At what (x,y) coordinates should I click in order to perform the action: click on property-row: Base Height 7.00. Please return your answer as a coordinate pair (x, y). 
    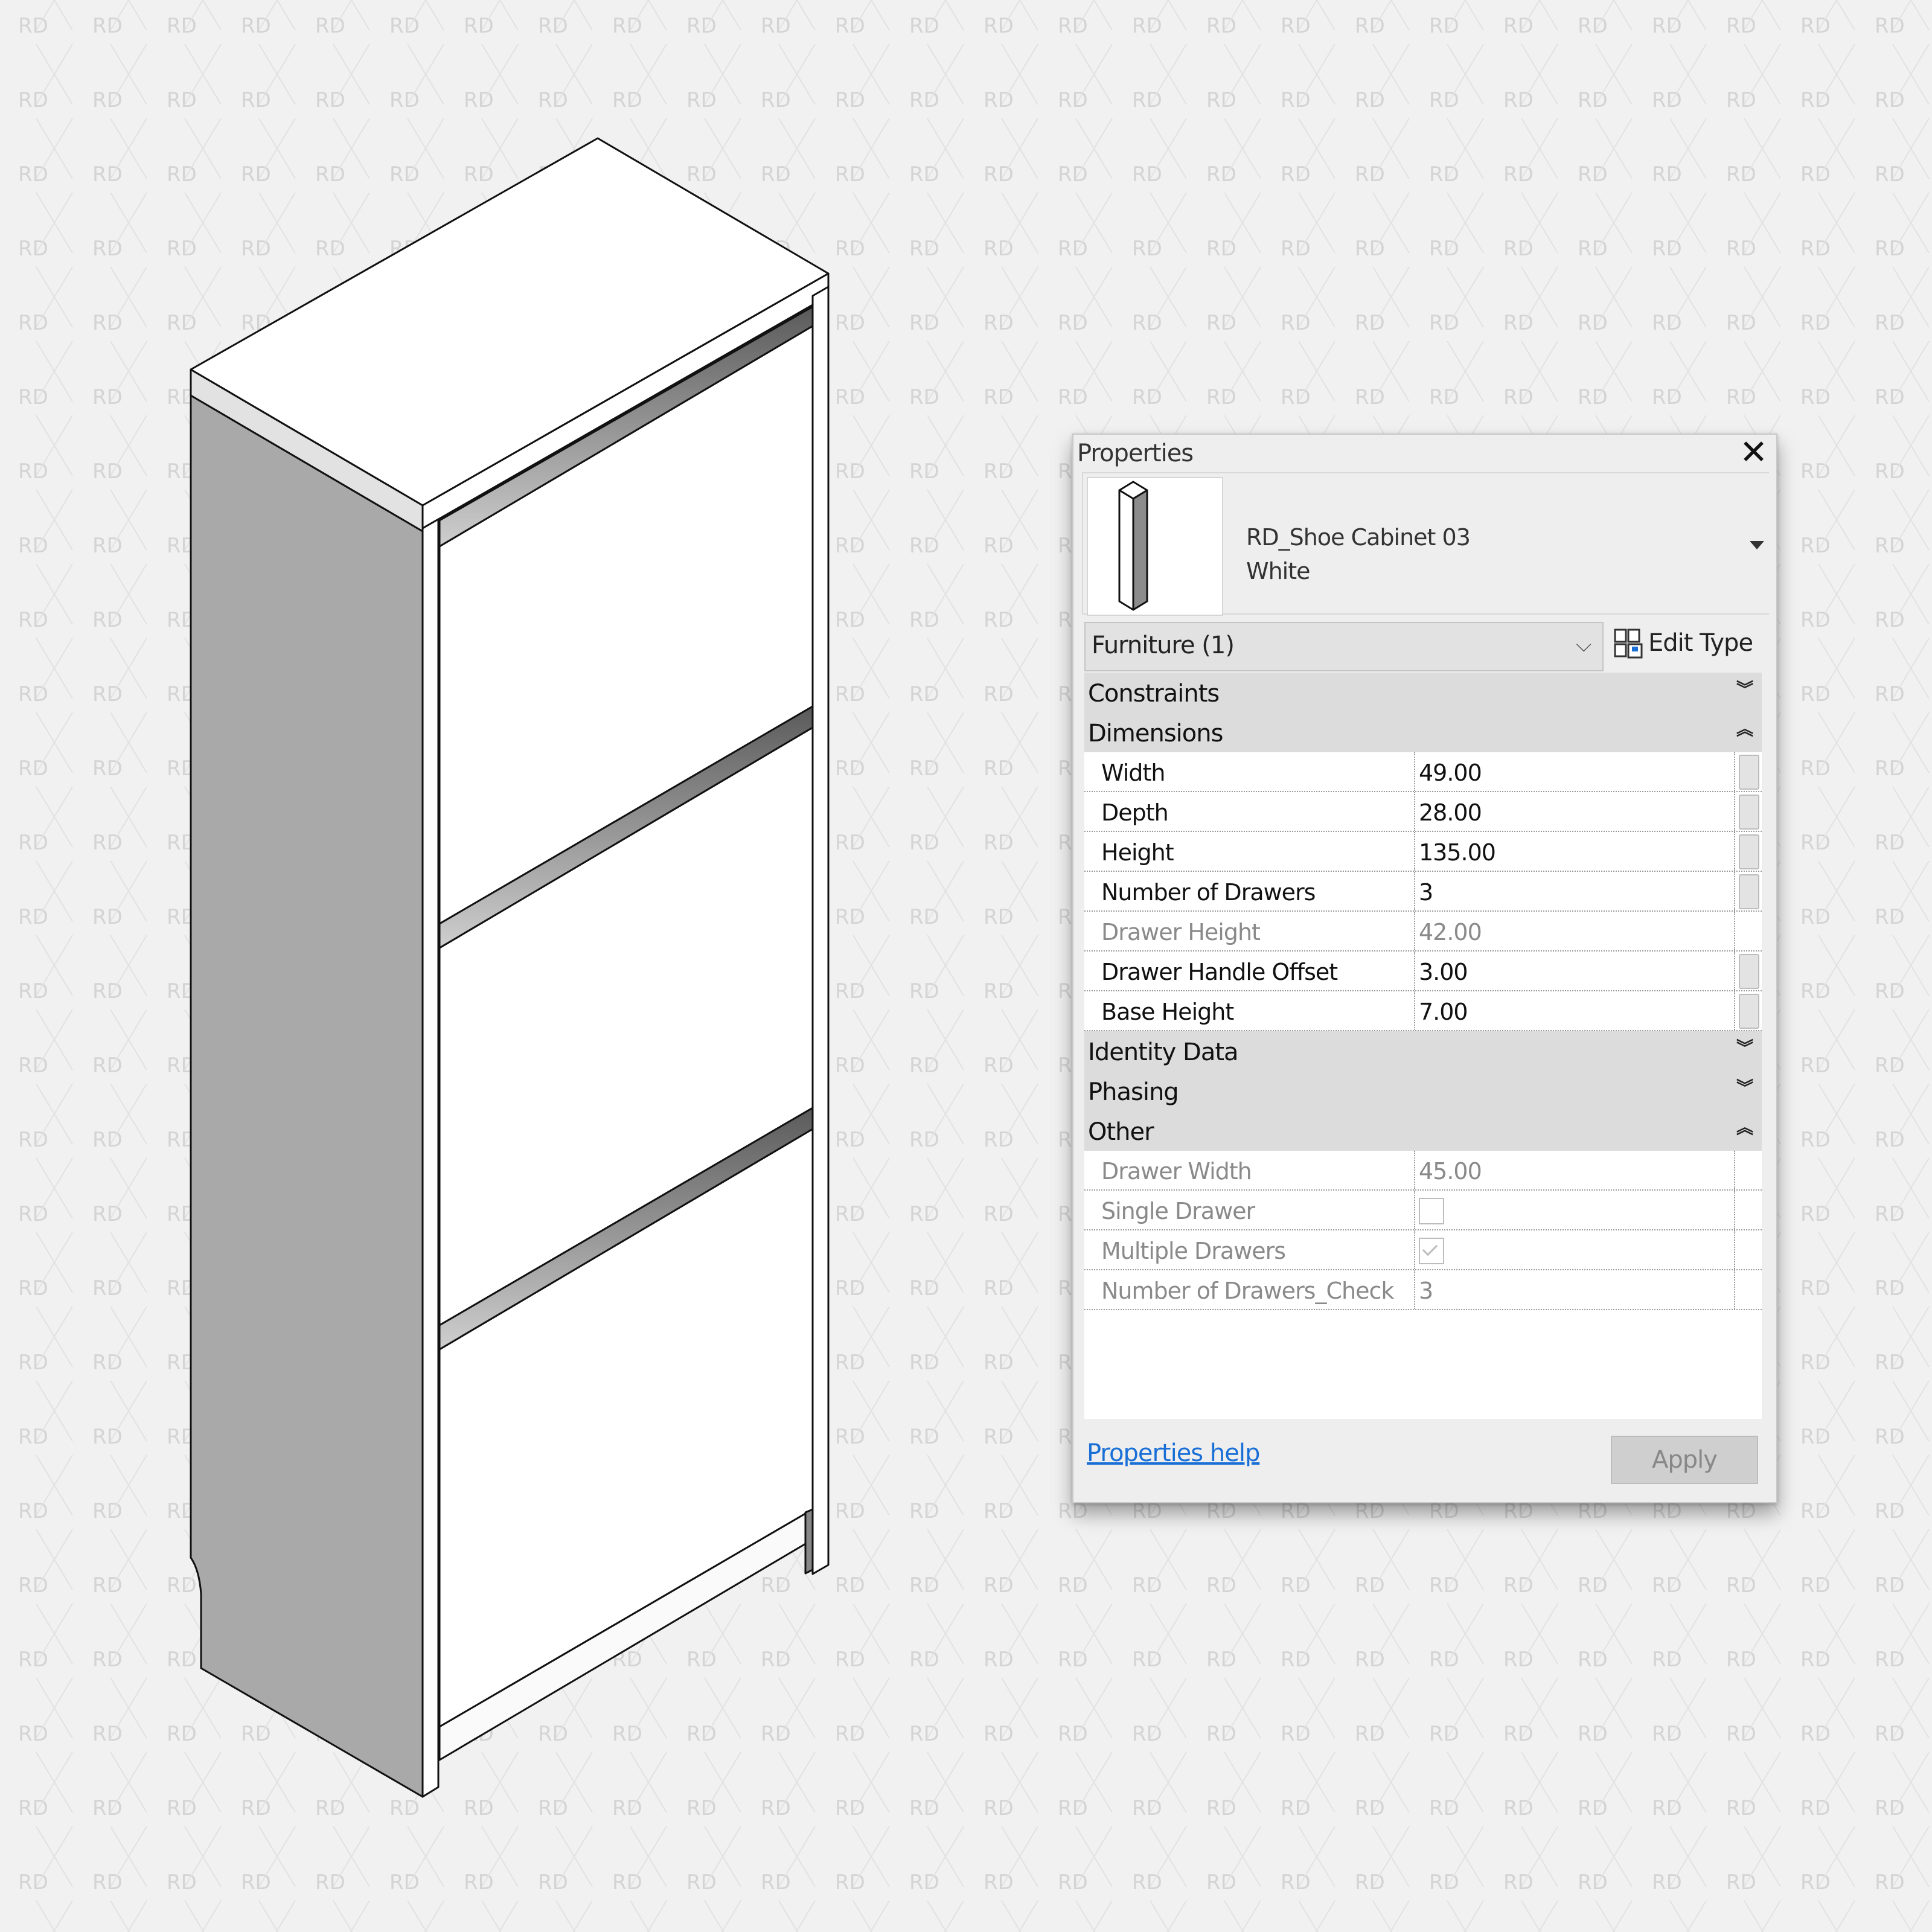
    Looking at the image, I should click on (1423, 1011).